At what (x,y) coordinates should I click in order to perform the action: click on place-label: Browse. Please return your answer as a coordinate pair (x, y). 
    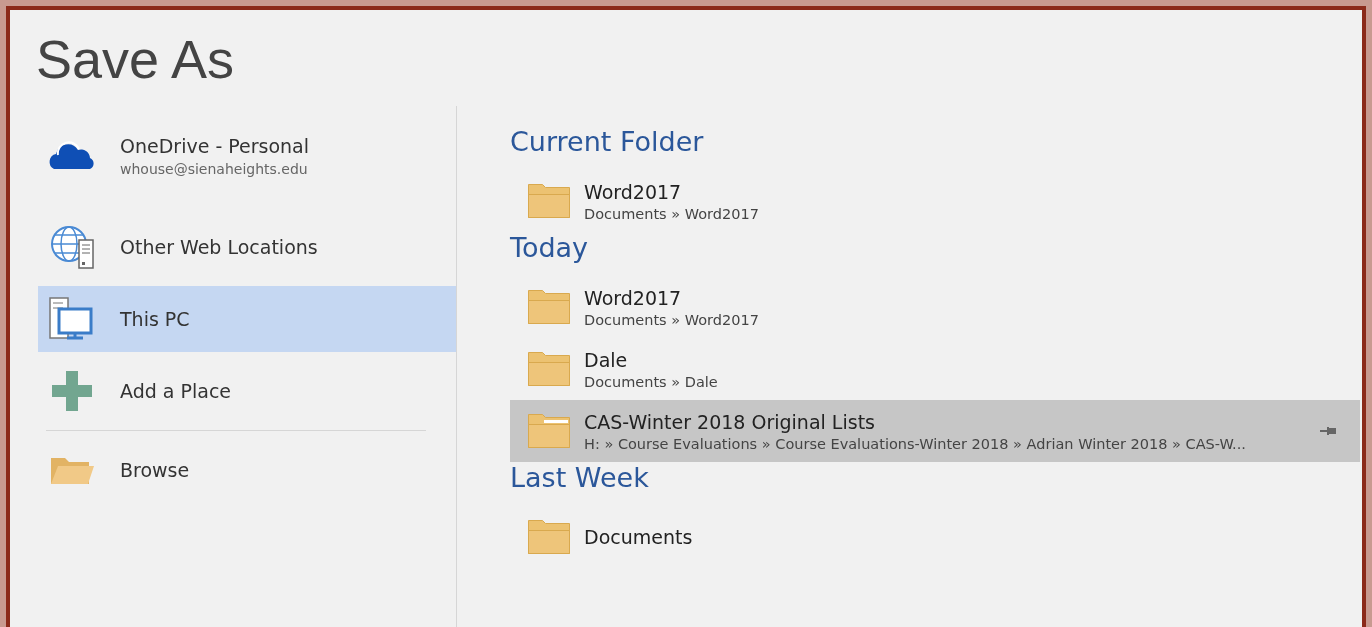
    Looking at the image, I should click on (155, 470).